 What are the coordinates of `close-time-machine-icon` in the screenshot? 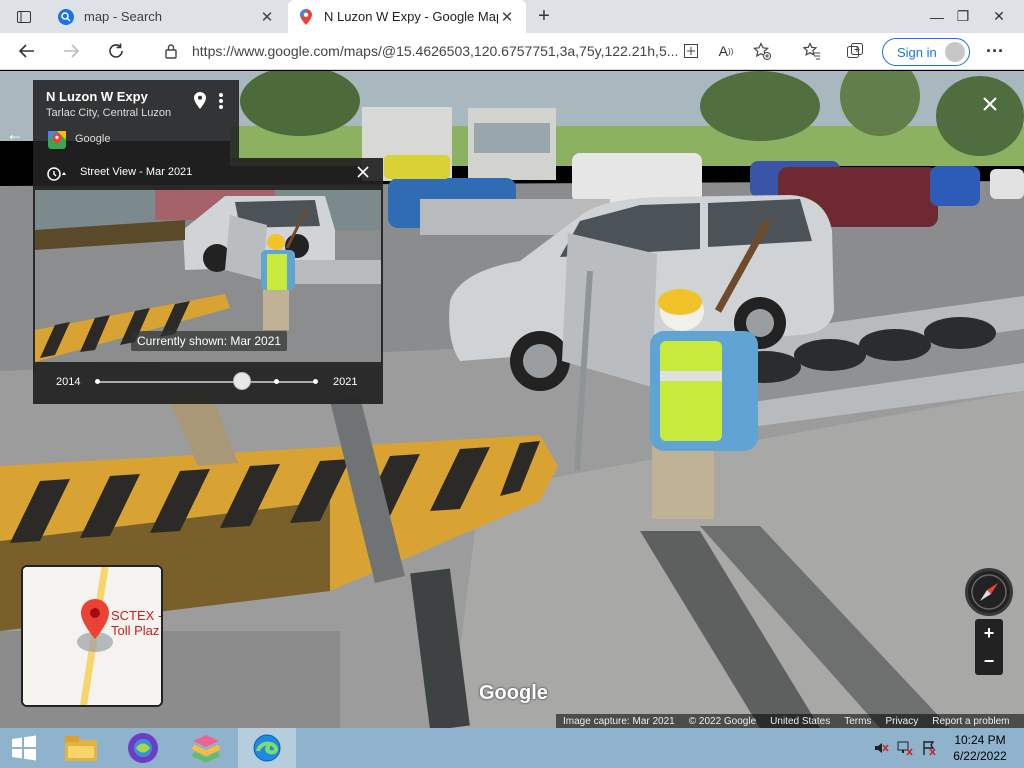 It's located at (365, 174).